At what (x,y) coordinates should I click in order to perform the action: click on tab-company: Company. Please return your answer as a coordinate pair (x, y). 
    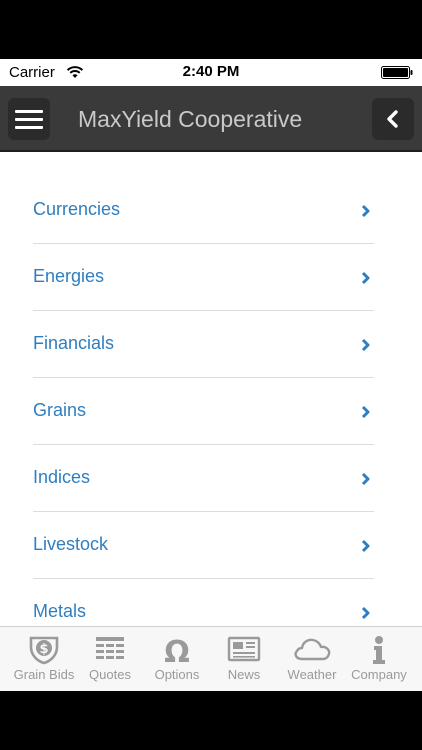
    Looking at the image, I should click on (379, 659).